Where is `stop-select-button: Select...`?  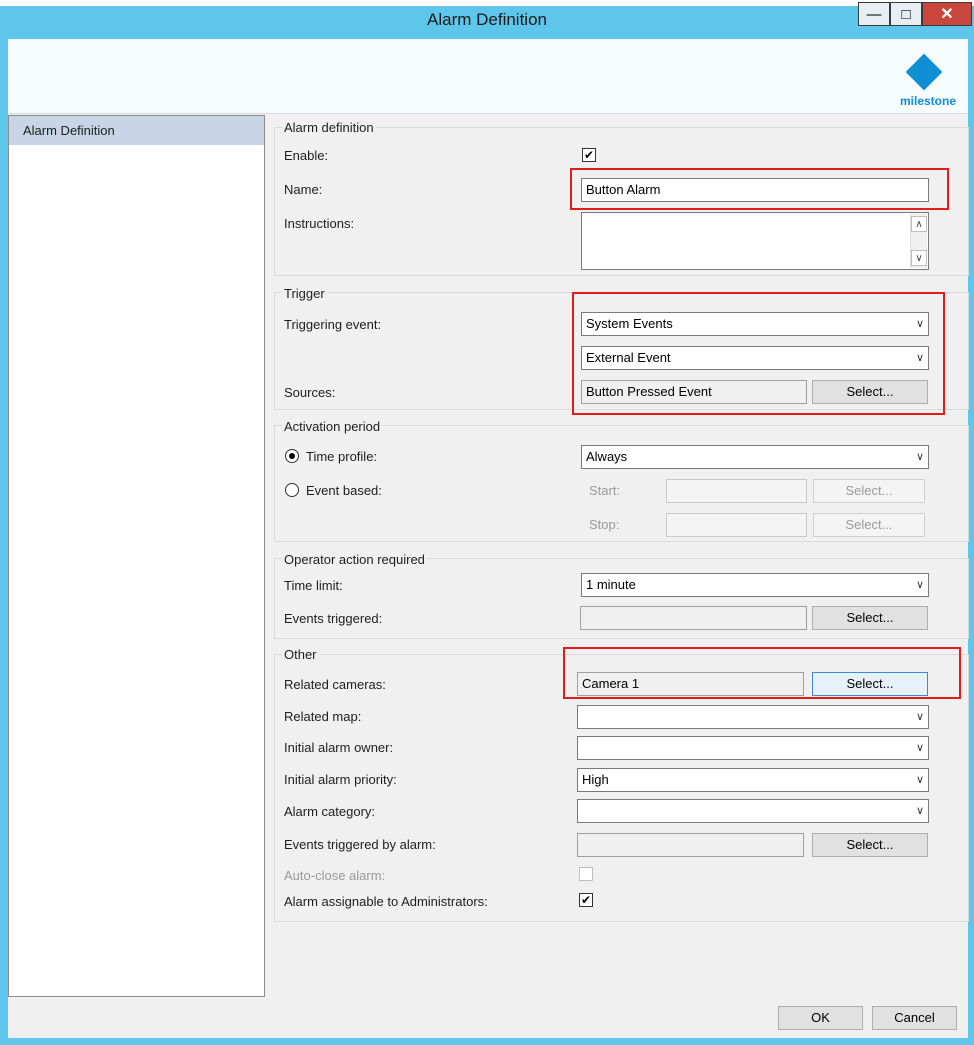 stop-select-button: Select... is located at coordinates (869, 525).